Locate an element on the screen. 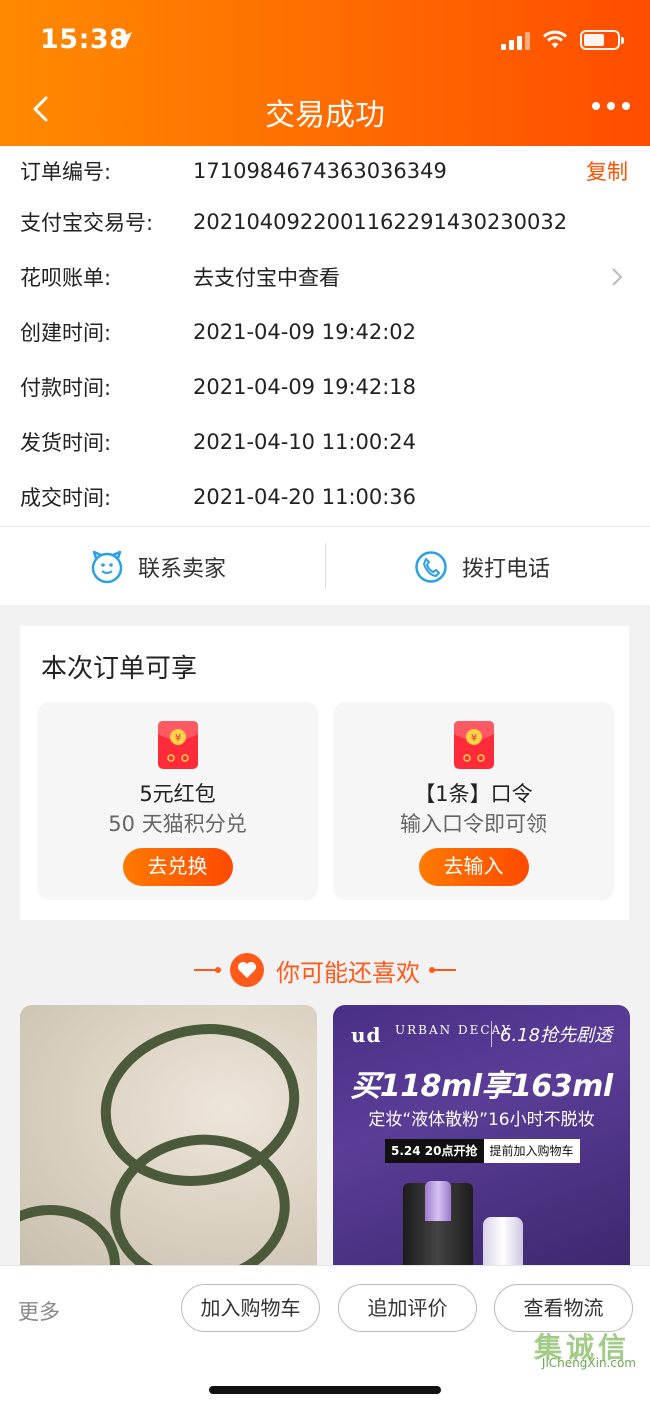  ad-subline: 定妆“液体散粉”16小时不脱妆 is located at coordinates (481, 1120).